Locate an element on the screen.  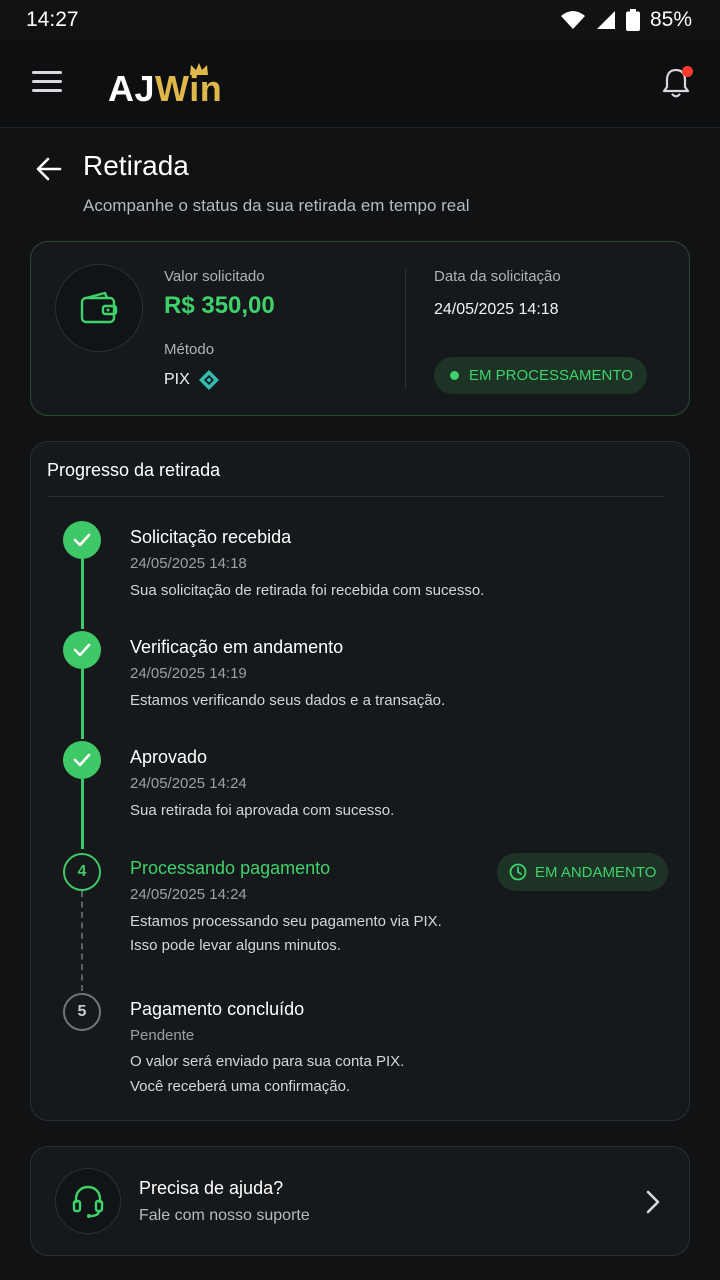
step-3-title: Aprovado is located at coordinates (169, 757).